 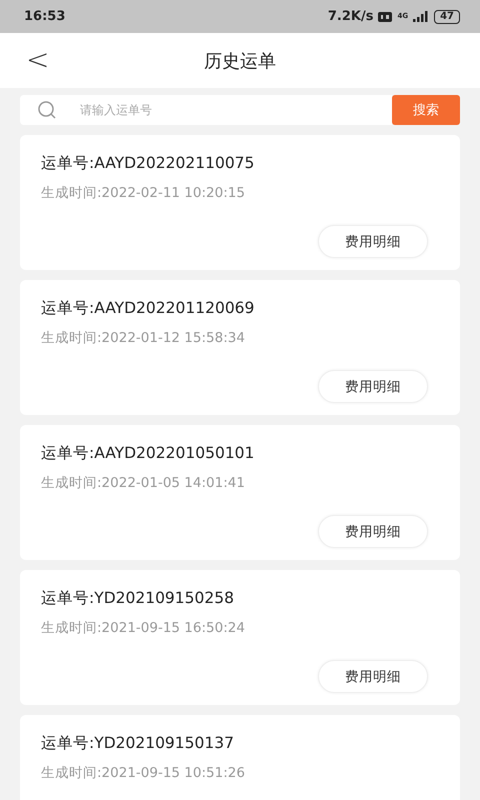 What do you see at coordinates (143, 193) in the screenshot?
I see `created-time: 生成时间:2022-02-11 10:20:15` at bounding box center [143, 193].